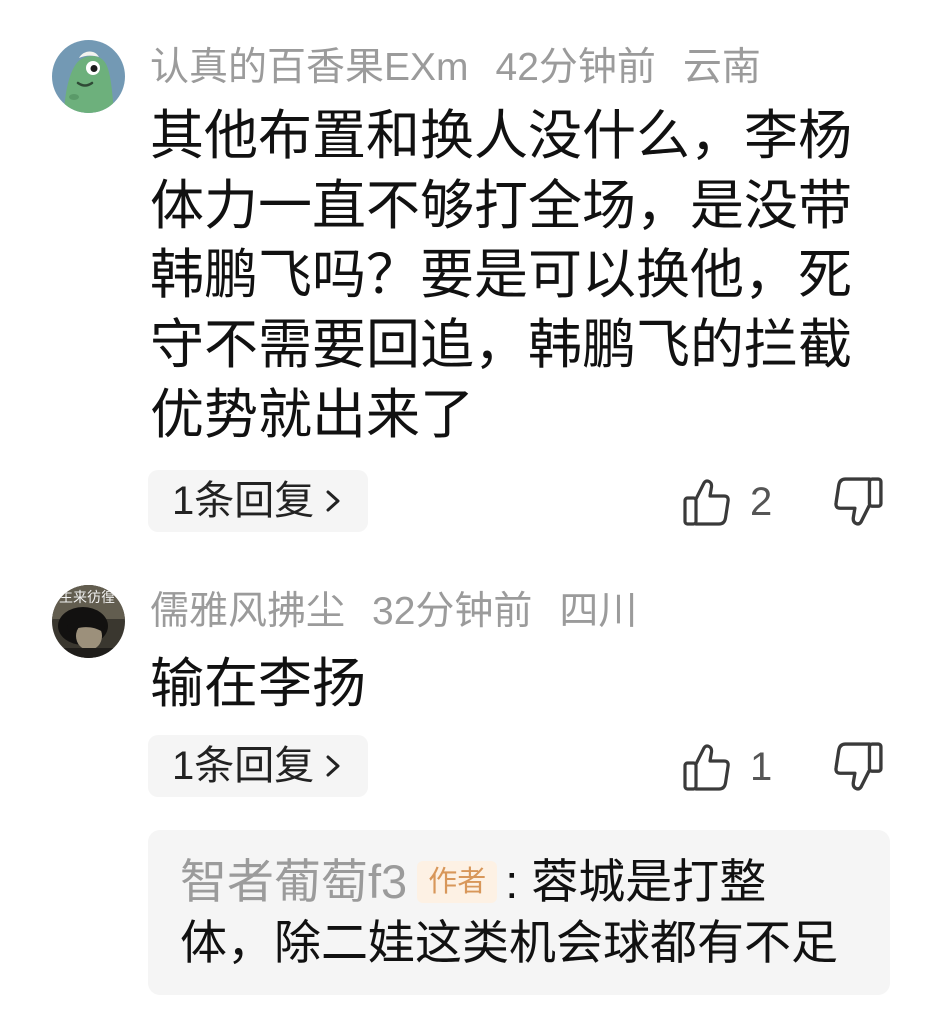  Describe the element at coordinates (575, 67) in the screenshot. I see `comment-time: 42分钟前` at that location.